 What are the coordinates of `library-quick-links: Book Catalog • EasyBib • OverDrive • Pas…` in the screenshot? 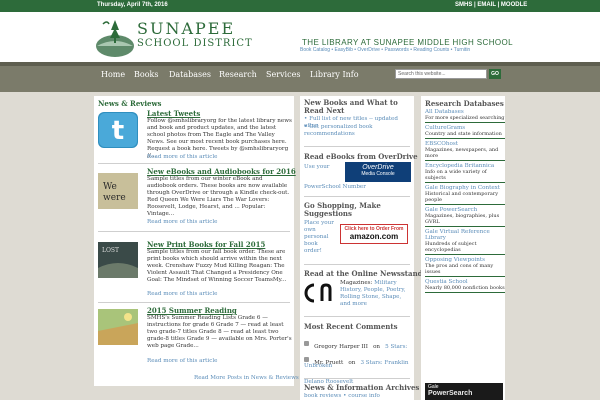 It's located at (385, 50).